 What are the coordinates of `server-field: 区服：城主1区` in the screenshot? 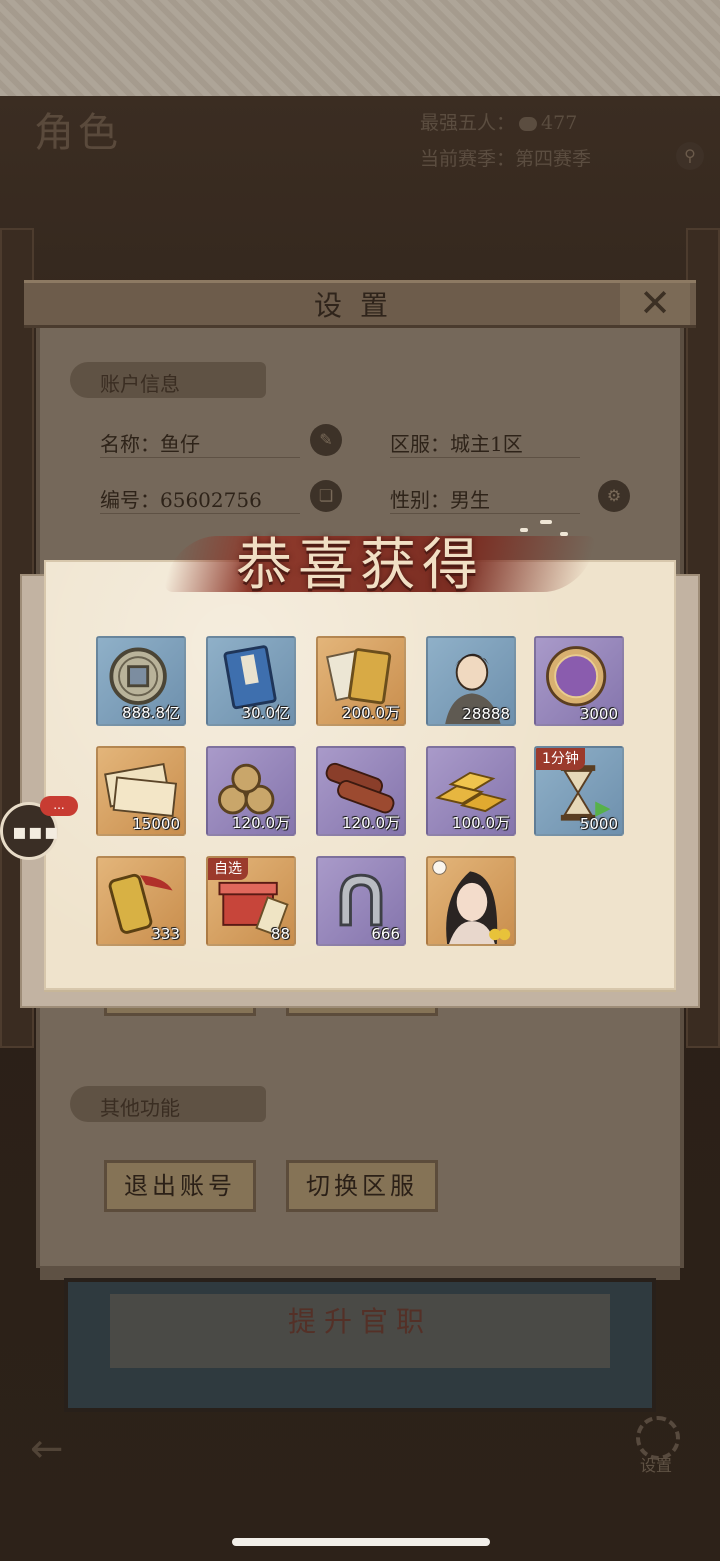 It's located at (485, 441).